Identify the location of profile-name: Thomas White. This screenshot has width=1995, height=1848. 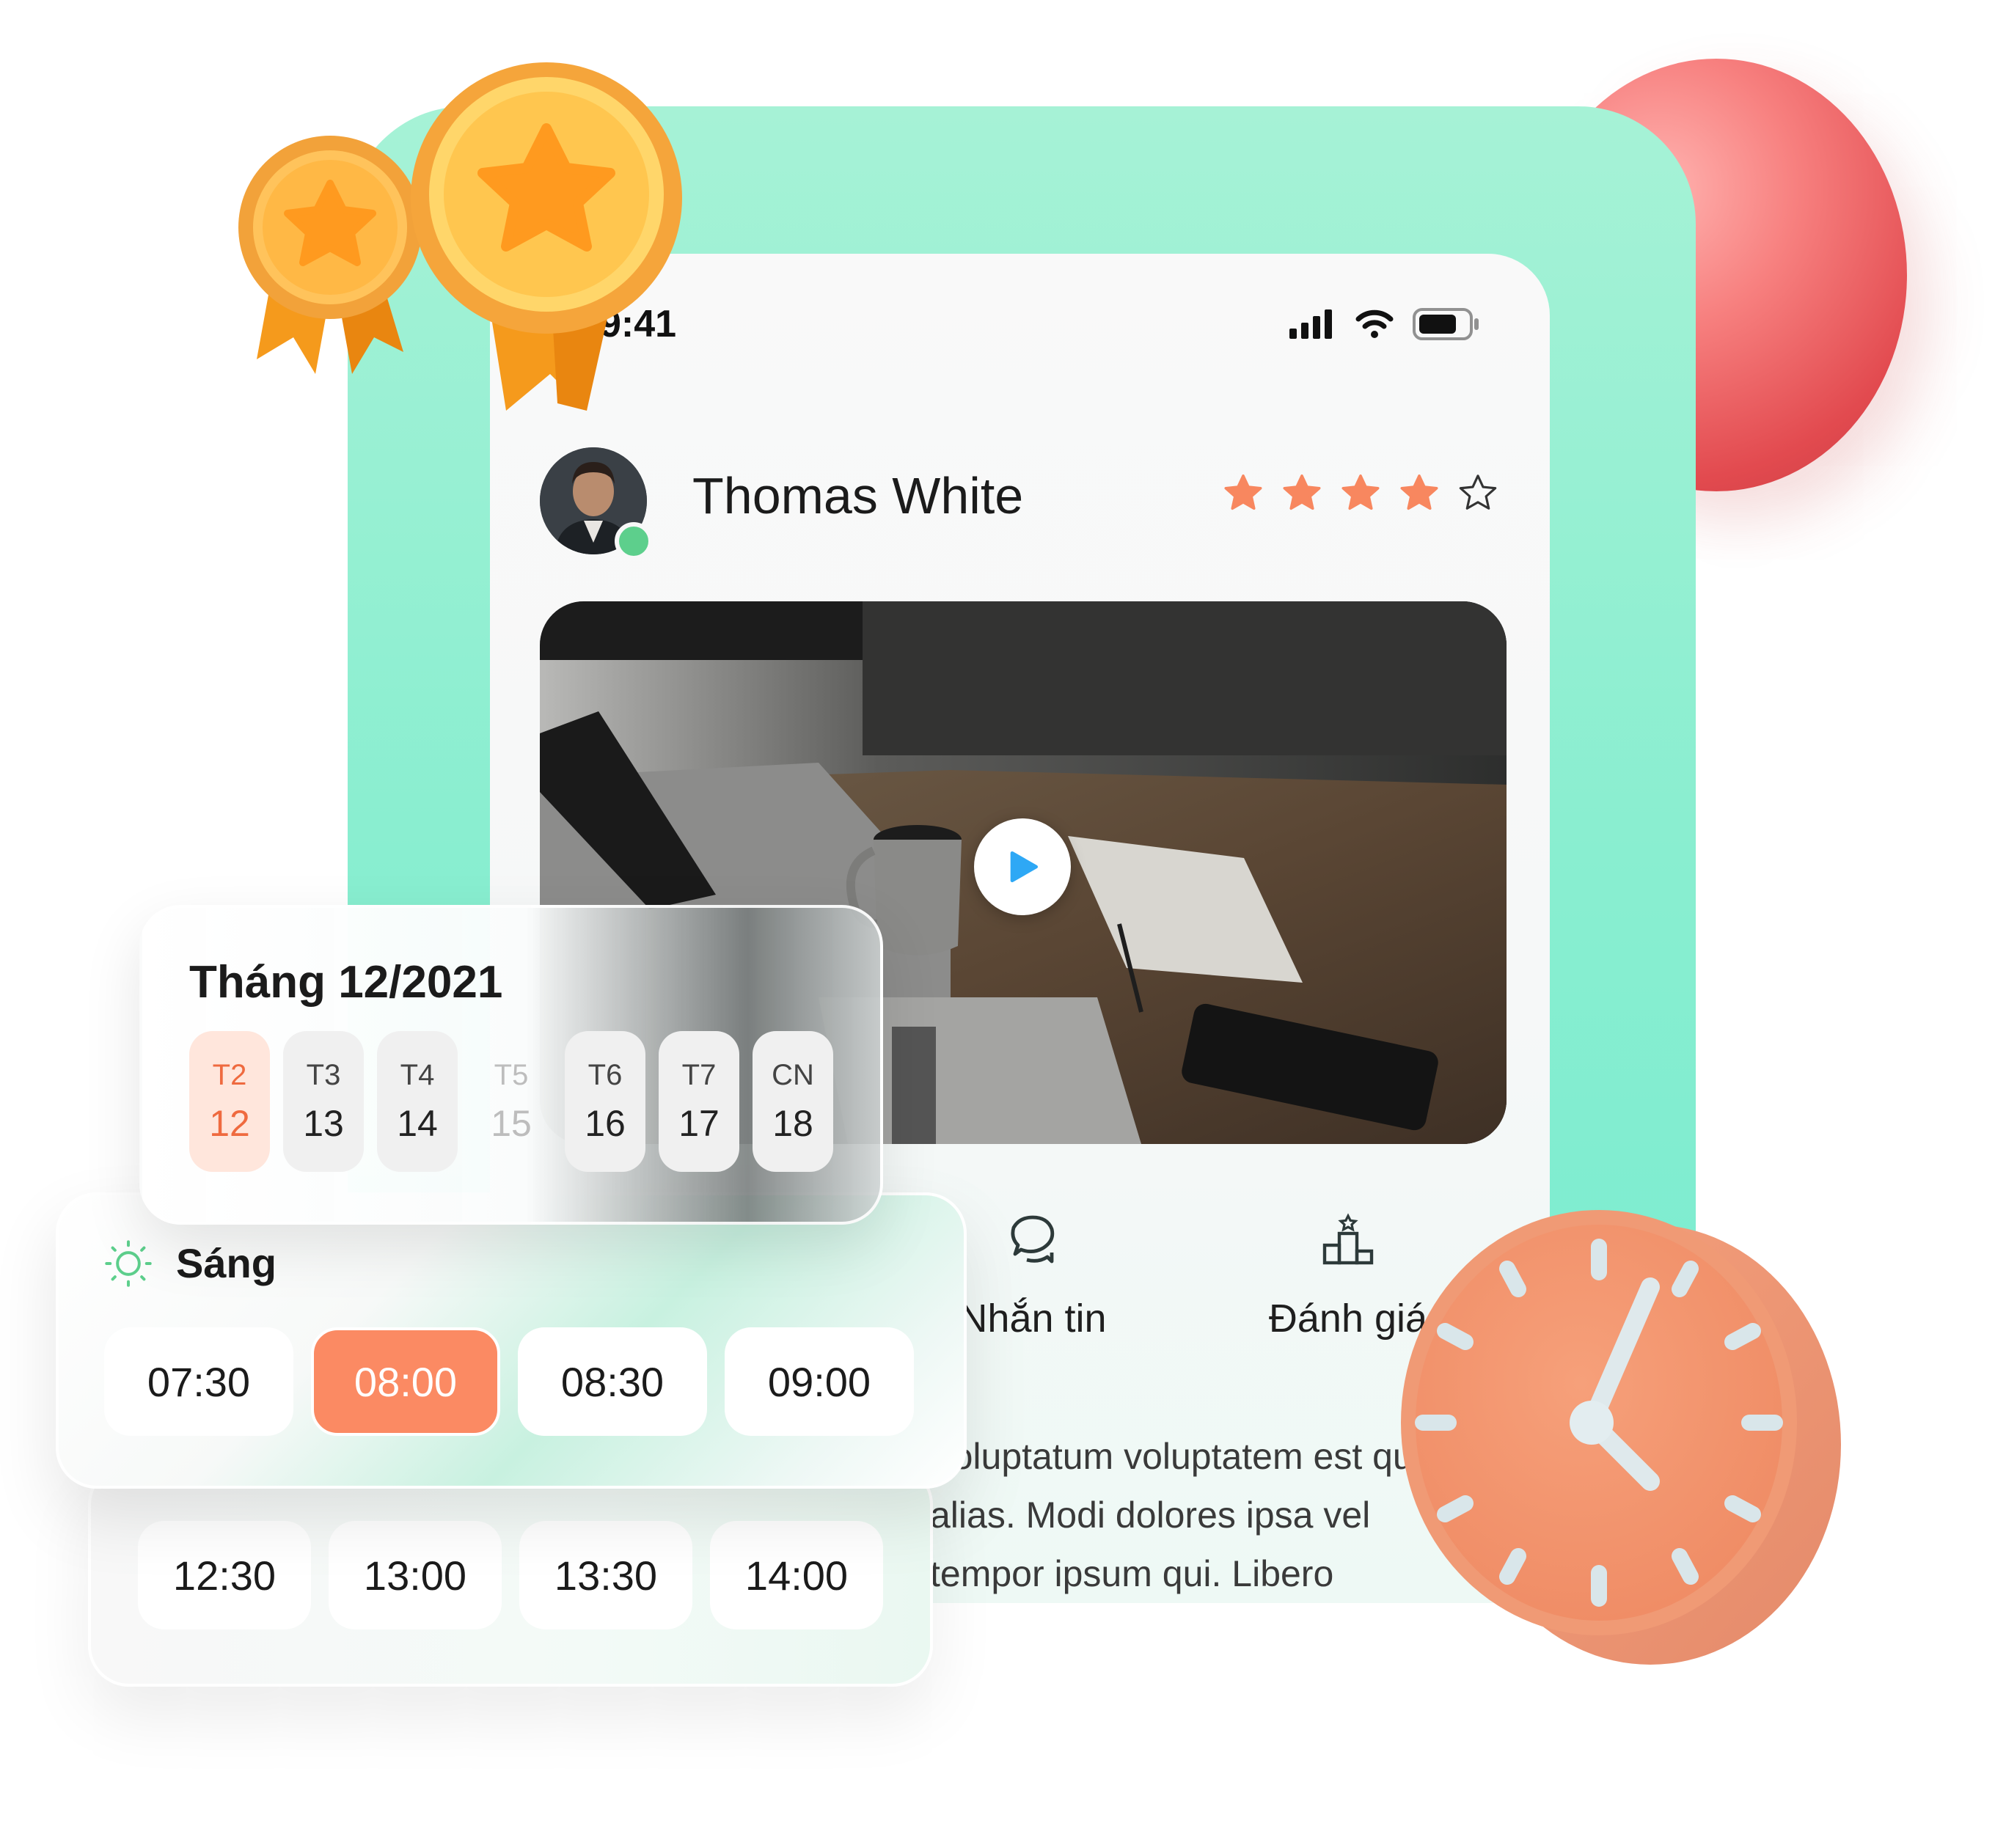
(858, 495).